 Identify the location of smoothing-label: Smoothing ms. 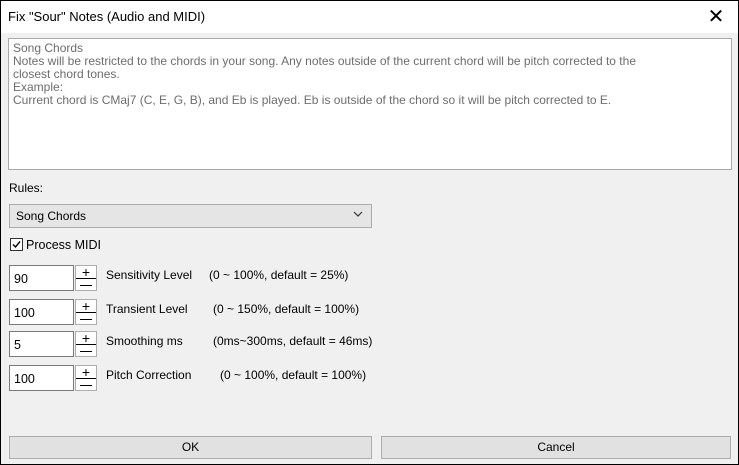
(144, 341).